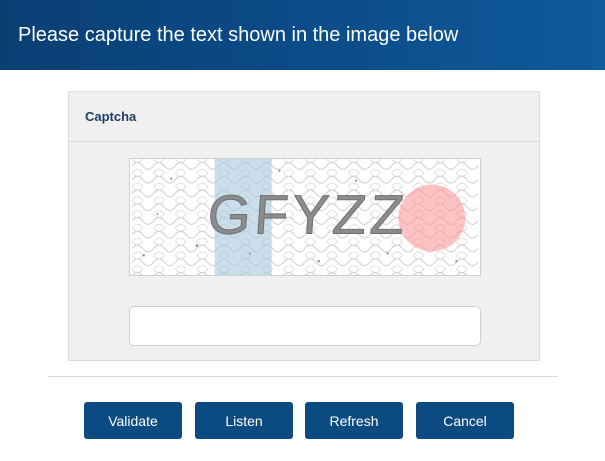  I want to click on cancel-button: Cancel, so click(465, 420).